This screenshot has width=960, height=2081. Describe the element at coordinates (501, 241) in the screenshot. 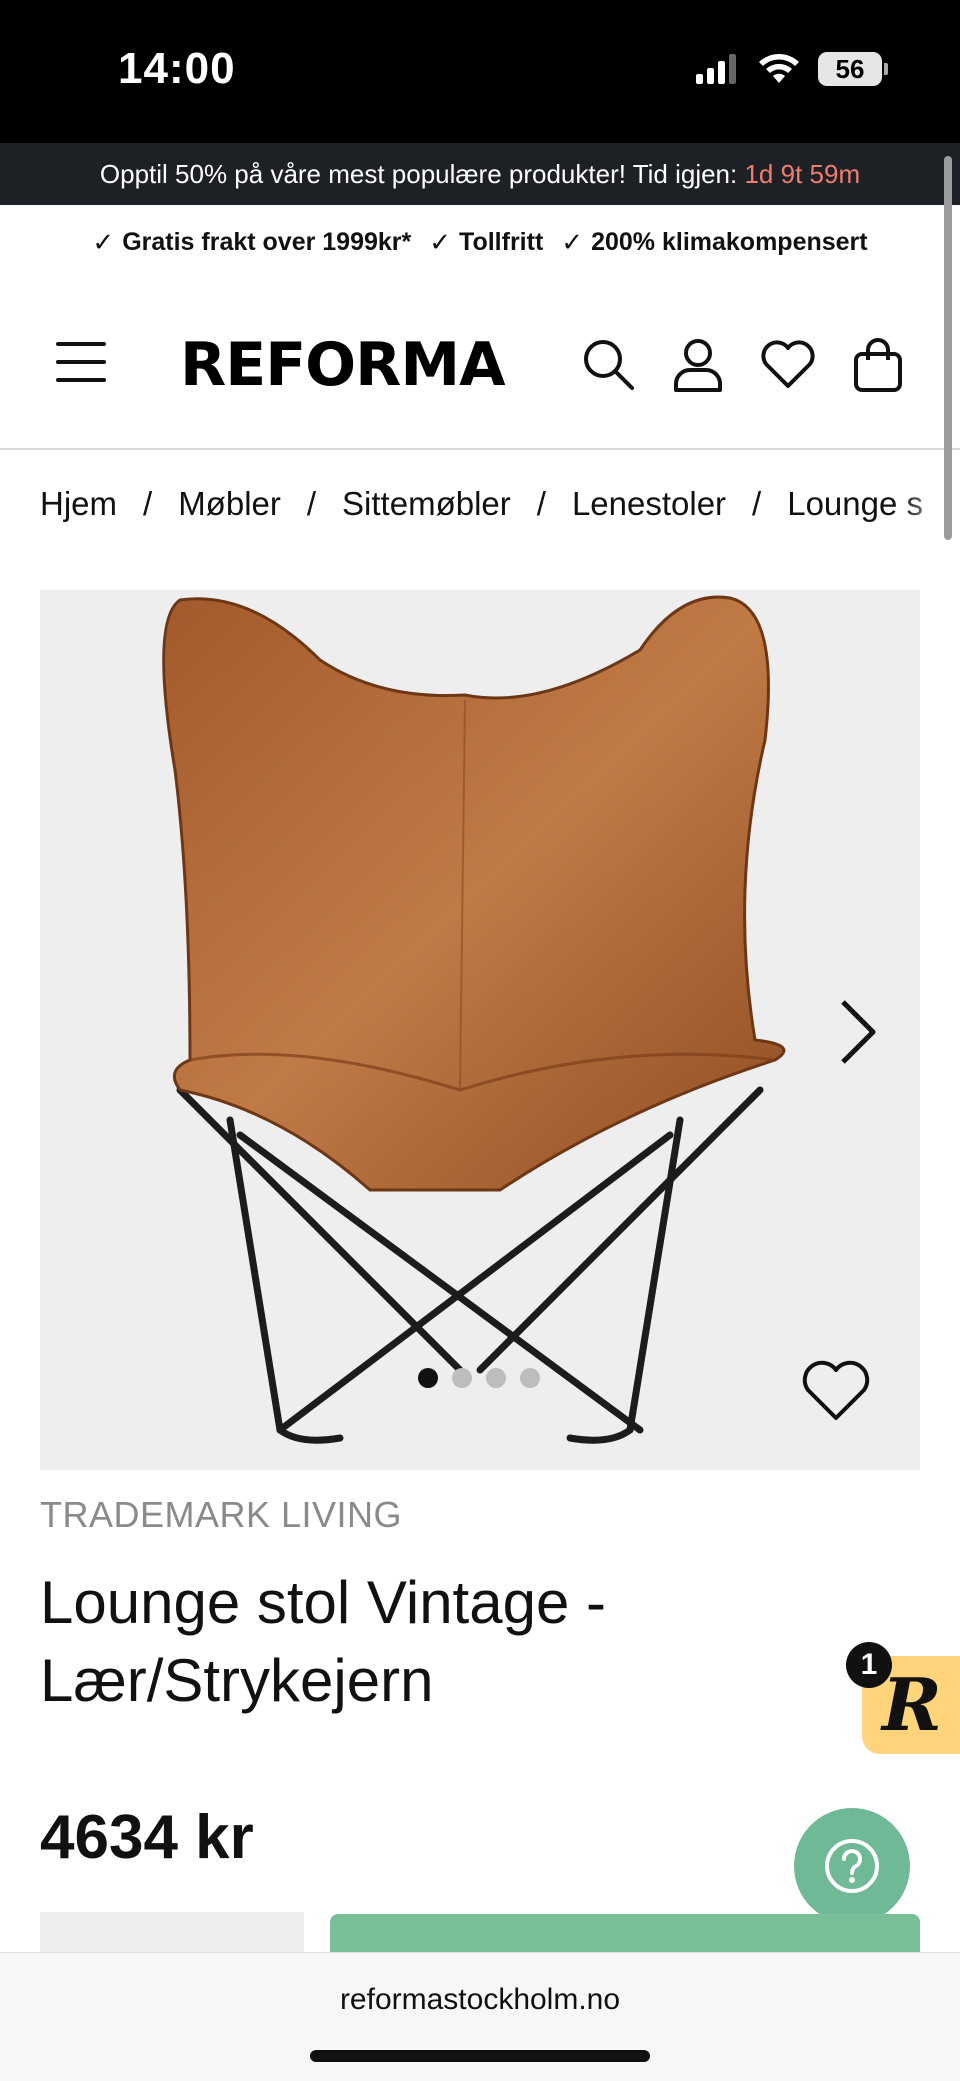

I see `usp-label: Tollfritt` at that location.